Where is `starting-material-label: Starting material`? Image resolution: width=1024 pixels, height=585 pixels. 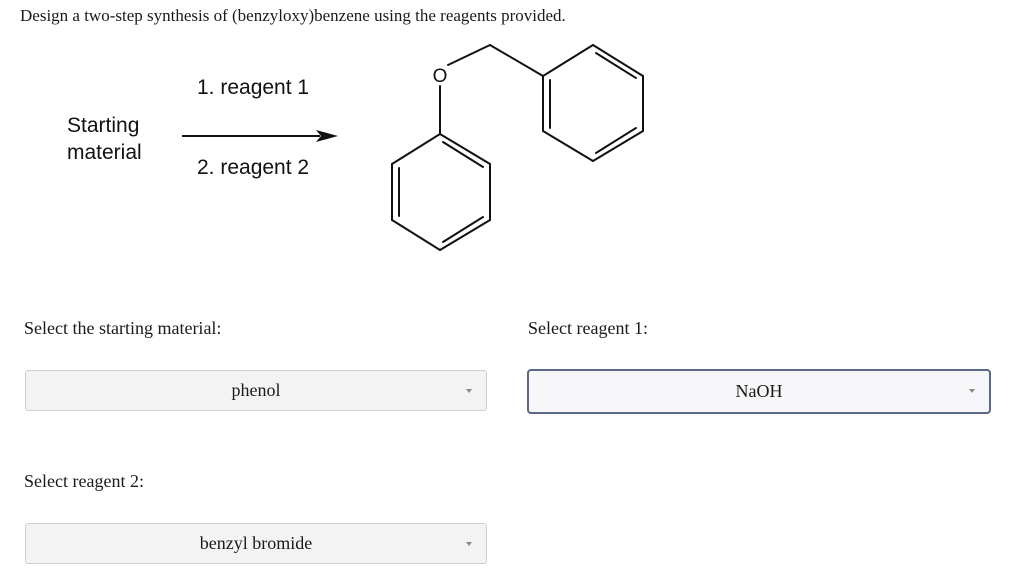
starting-material-label: Starting material is located at coordinates (104, 139).